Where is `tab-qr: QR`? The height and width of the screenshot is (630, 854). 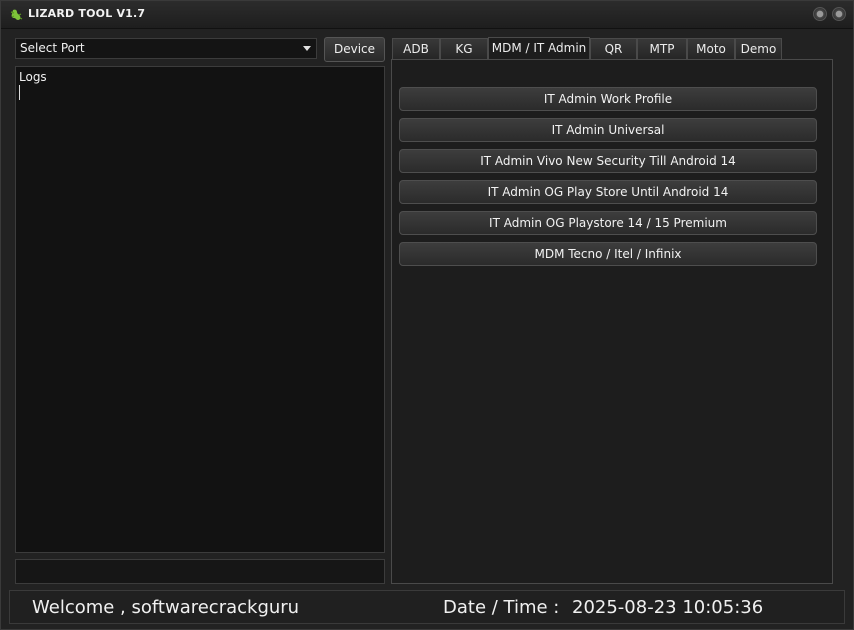 tab-qr: QR is located at coordinates (613, 48).